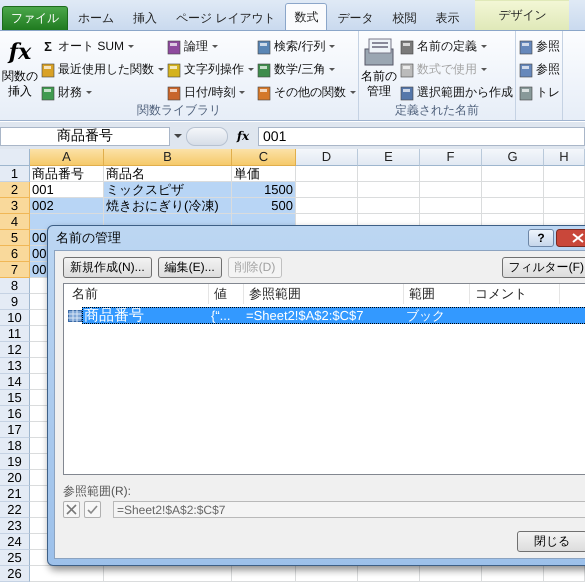 The width and height of the screenshot is (585, 588). I want to click on table-cell: ミックスピザ, so click(168, 190).